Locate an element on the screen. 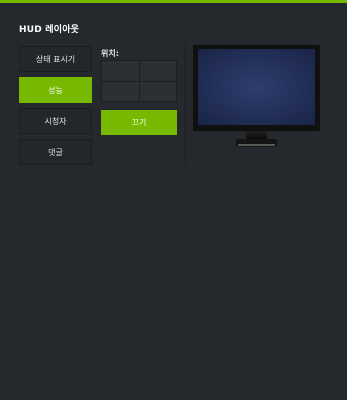  monitor-icon is located at coordinates (256, 97).